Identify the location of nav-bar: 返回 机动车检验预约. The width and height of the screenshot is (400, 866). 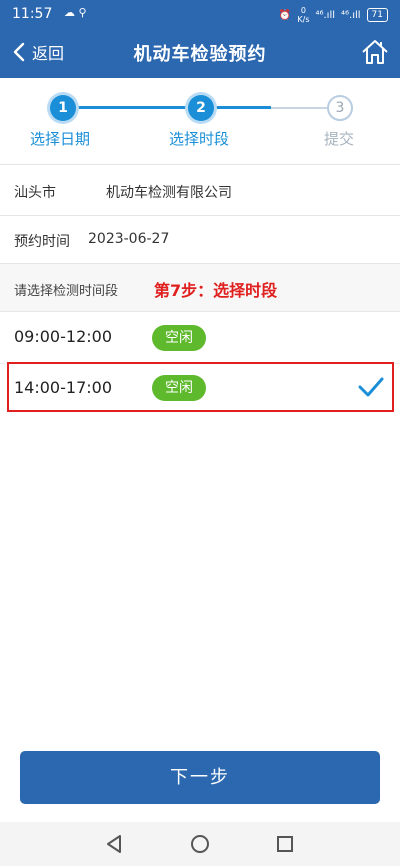
(200, 53).